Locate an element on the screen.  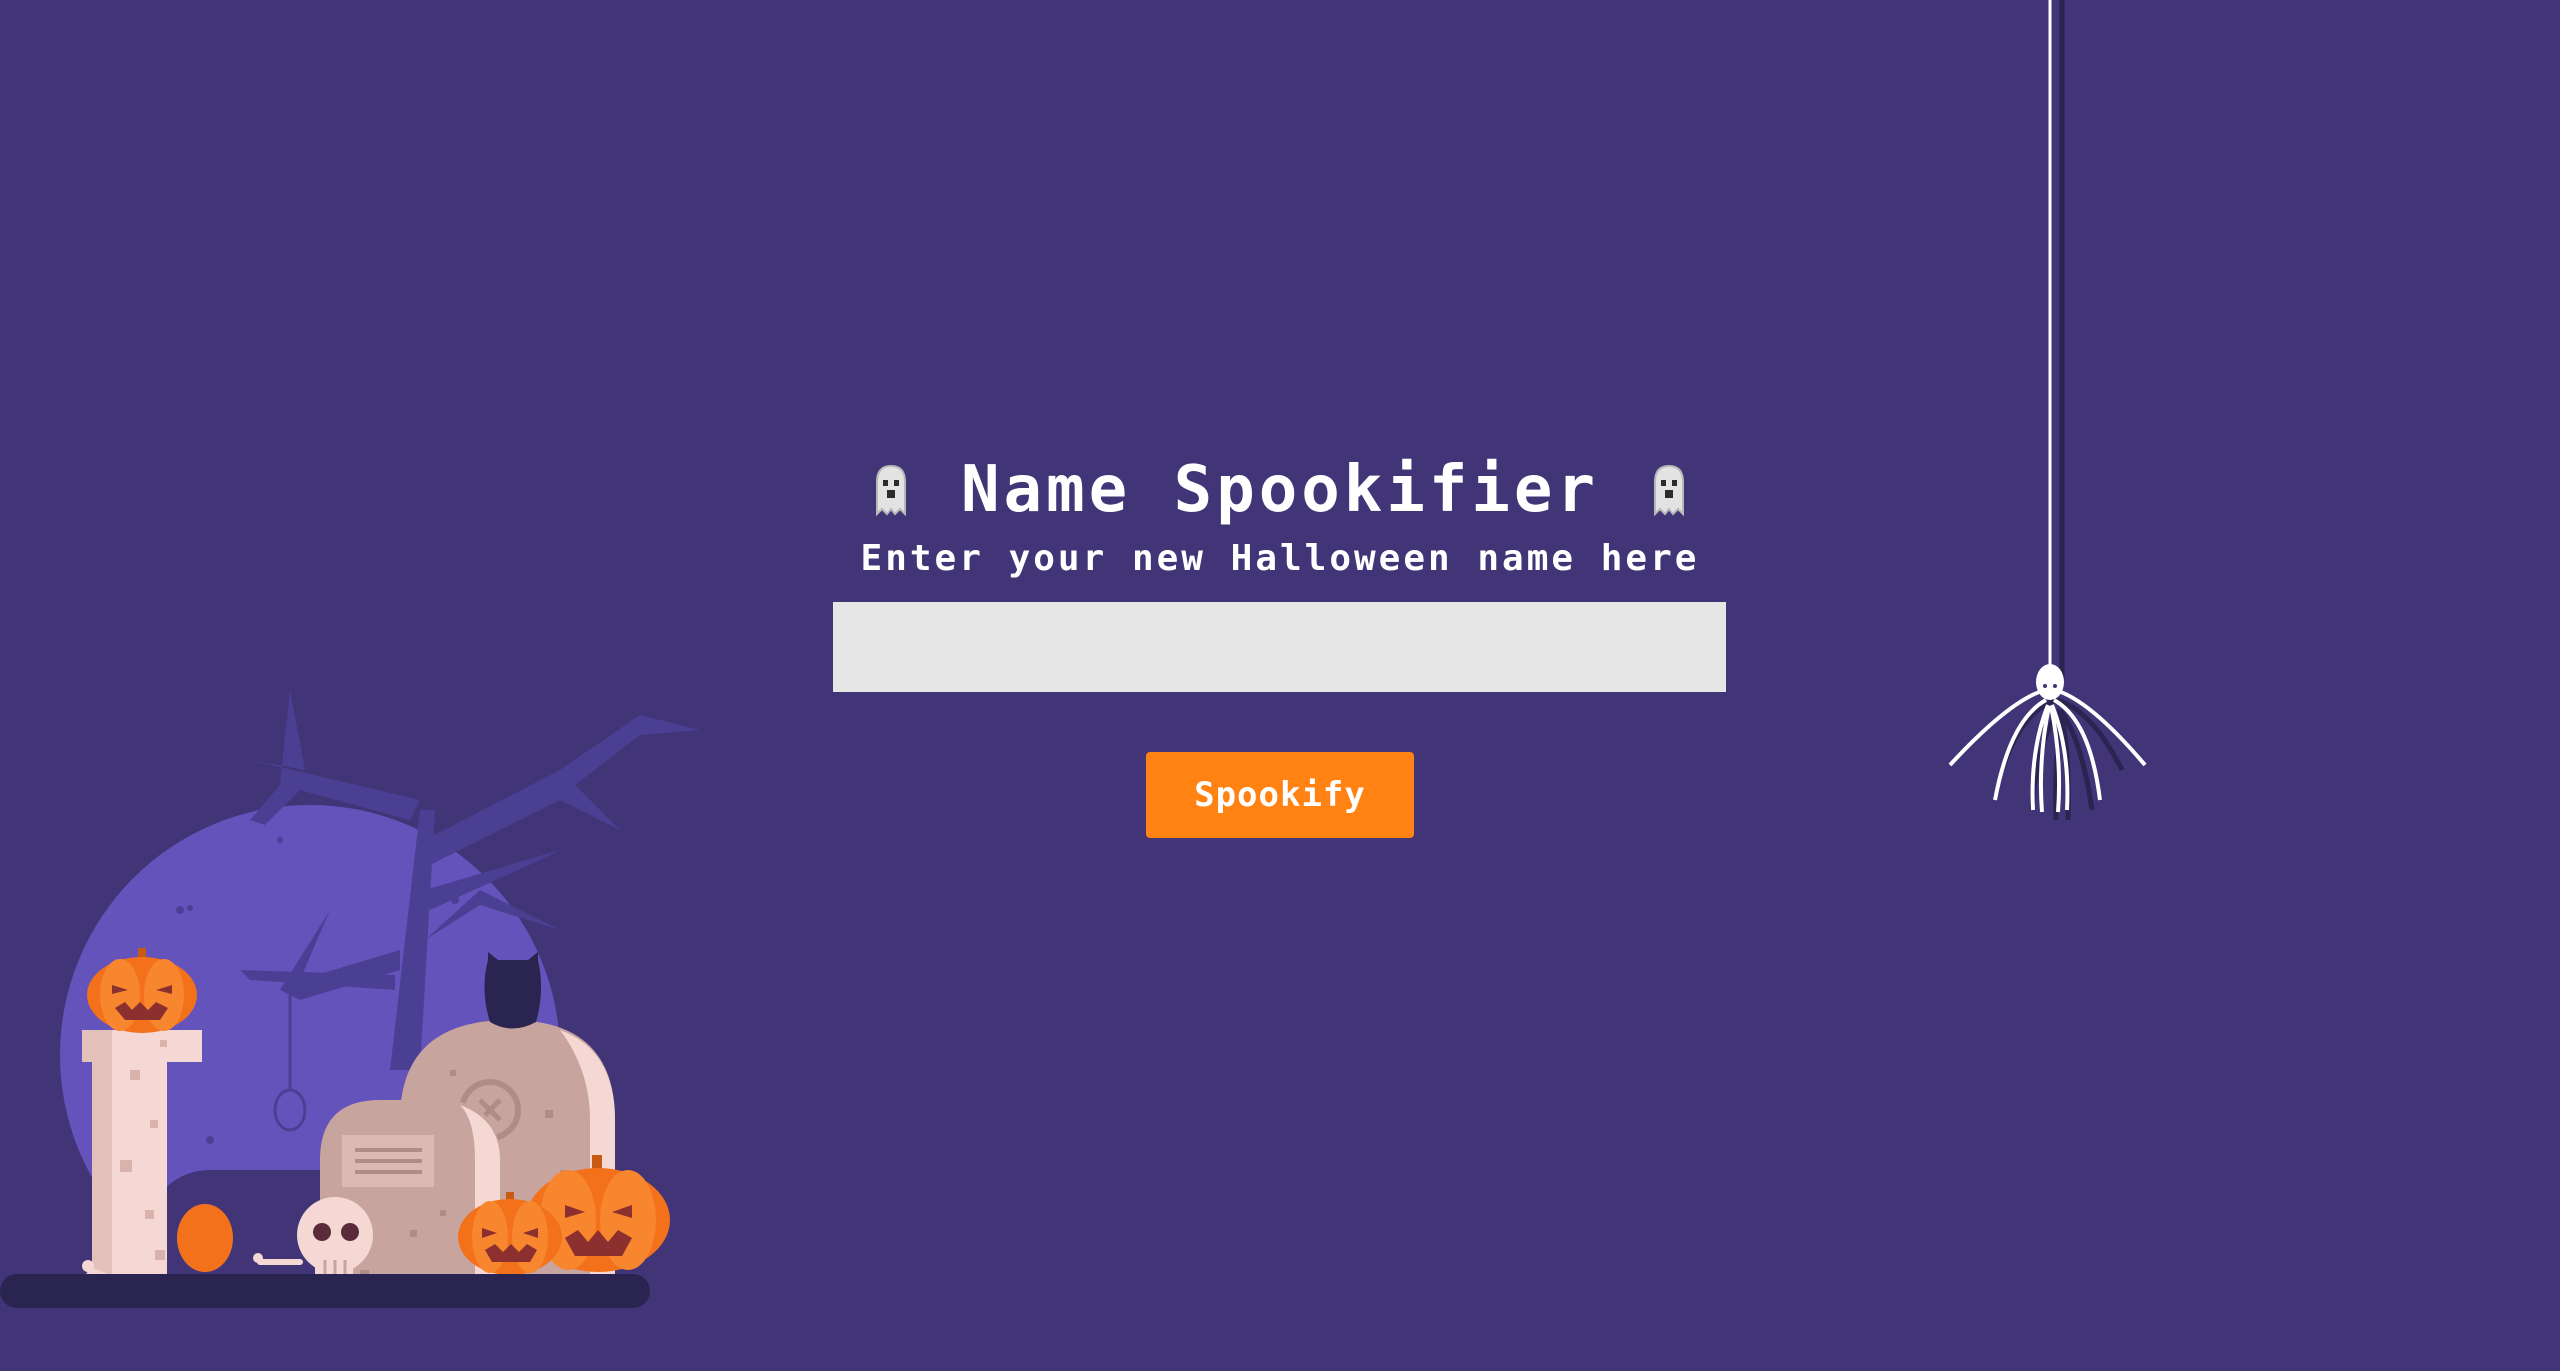
spider-icon is located at coordinates (2047, 410).